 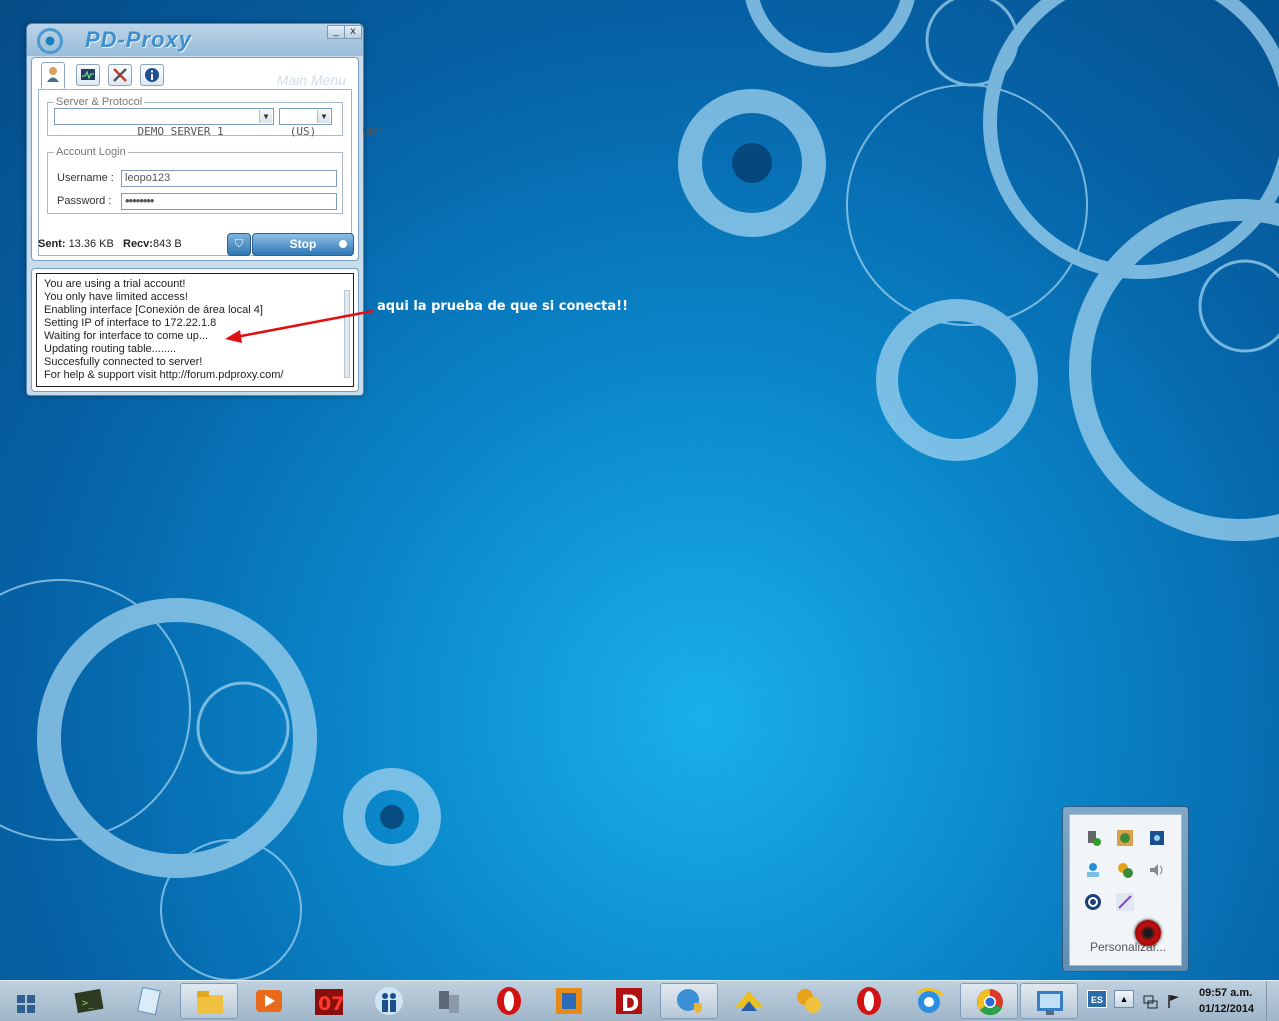 I want to click on show-hidden-icons-button: ▲, so click(x=1124, y=999).